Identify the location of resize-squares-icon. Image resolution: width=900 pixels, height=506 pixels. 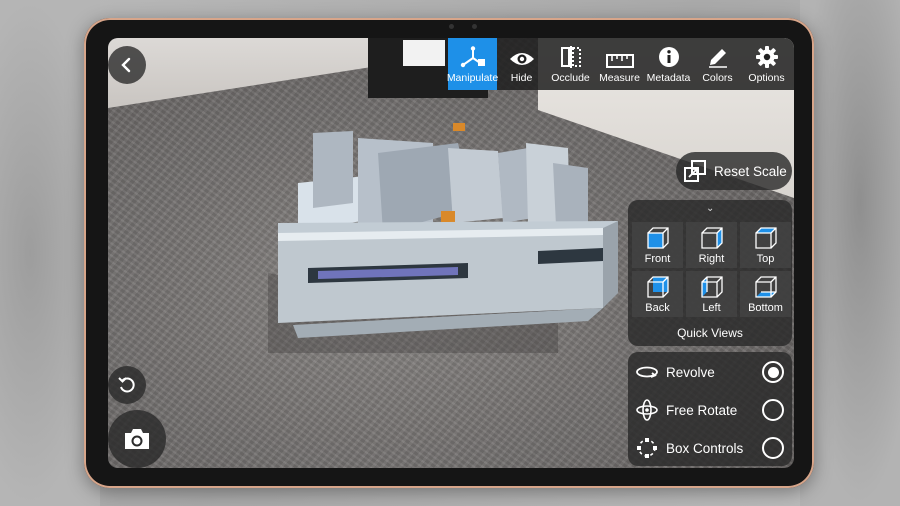
(695, 171).